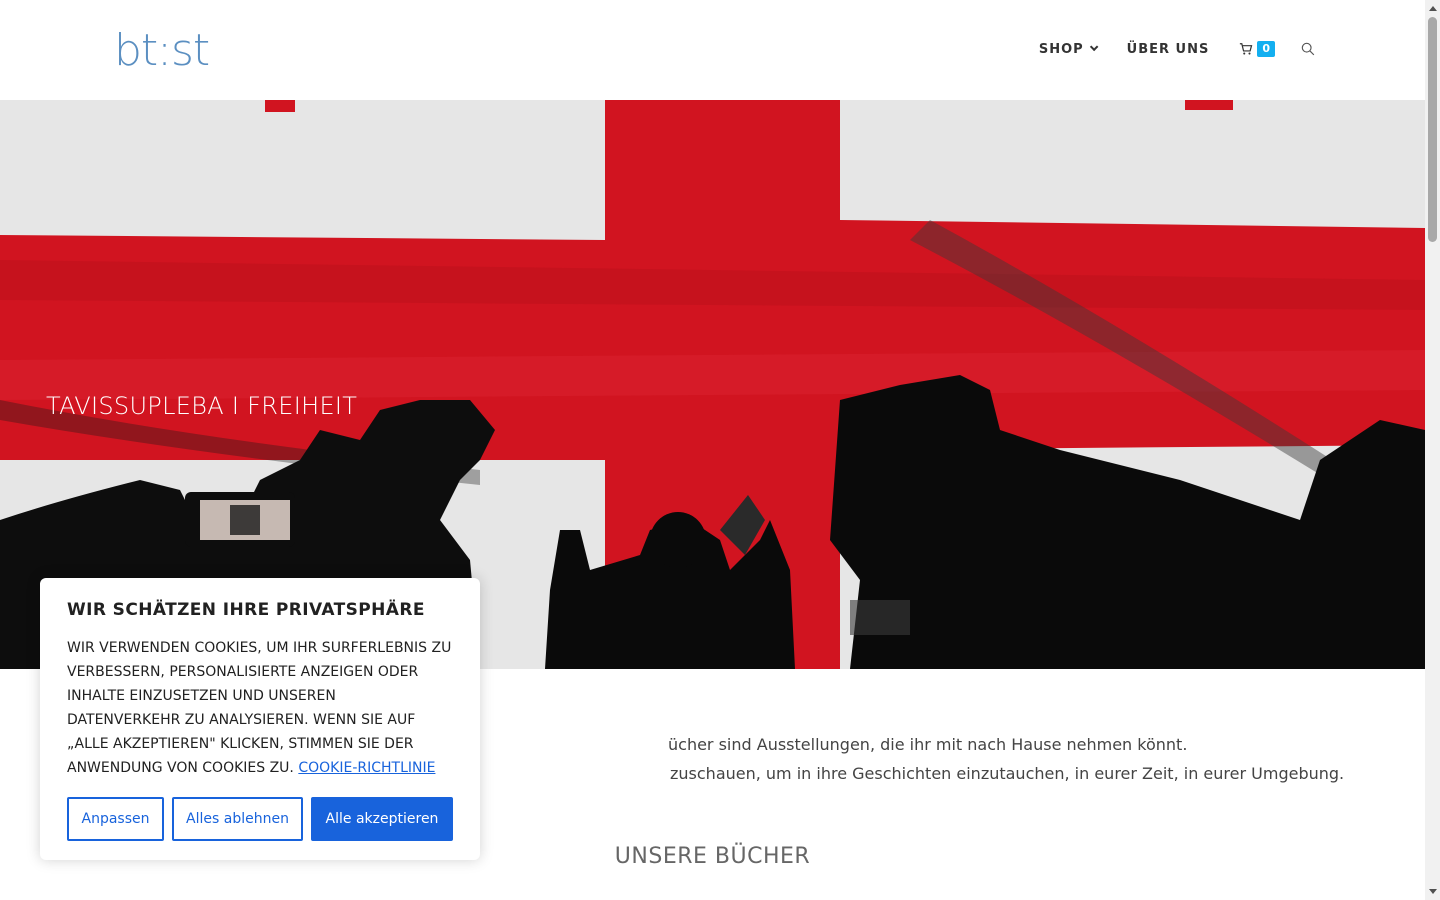 Image resolution: width=1440 pixels, height=900 pixels. What do you see at coordinates (1432, 450) in the screenshot?
I see `page-scrollbar` at bounding box center [1432, 450].